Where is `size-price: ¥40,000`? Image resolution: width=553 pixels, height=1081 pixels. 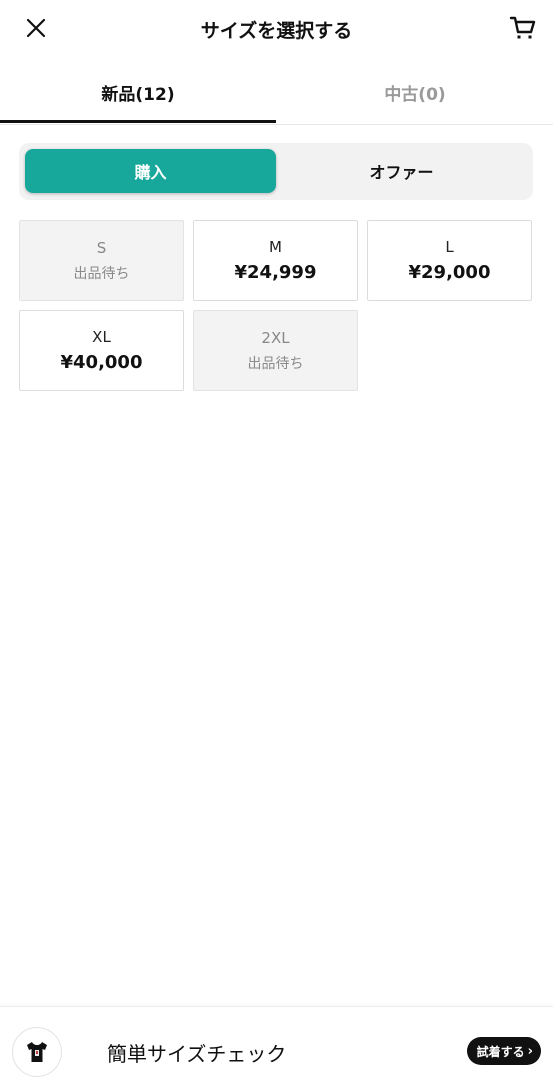
size-price: ¥40,000 is located at coordinates (101, 362).